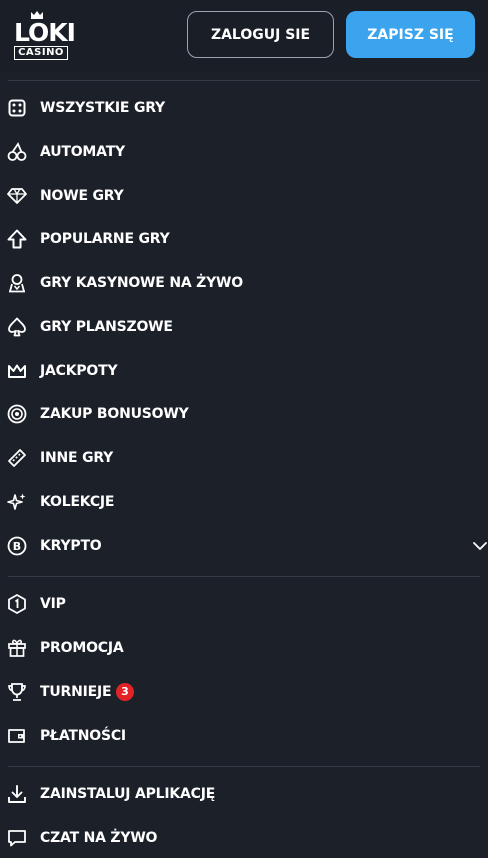 The height and width of the screenshot is (858, 488). I want to click on menu-item-jackpots: JACKPOTY, so click(244, 371).